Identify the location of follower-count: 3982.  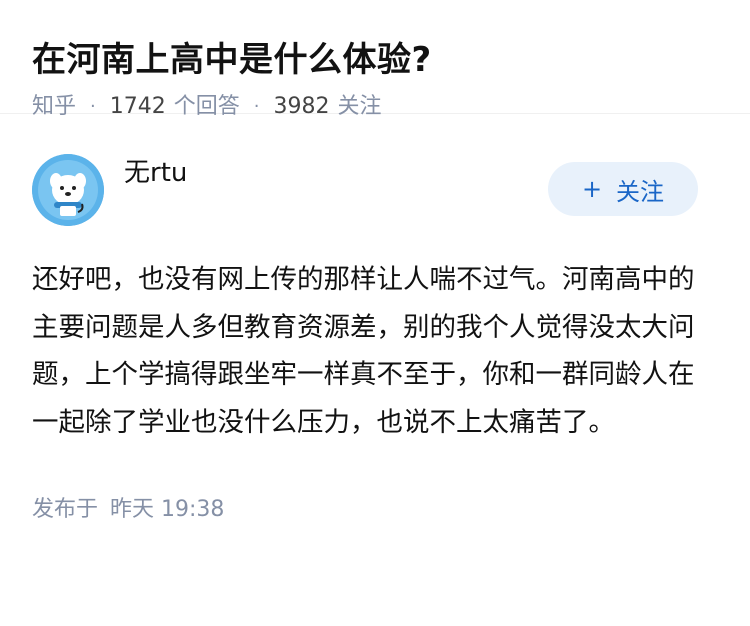
(301, 106).